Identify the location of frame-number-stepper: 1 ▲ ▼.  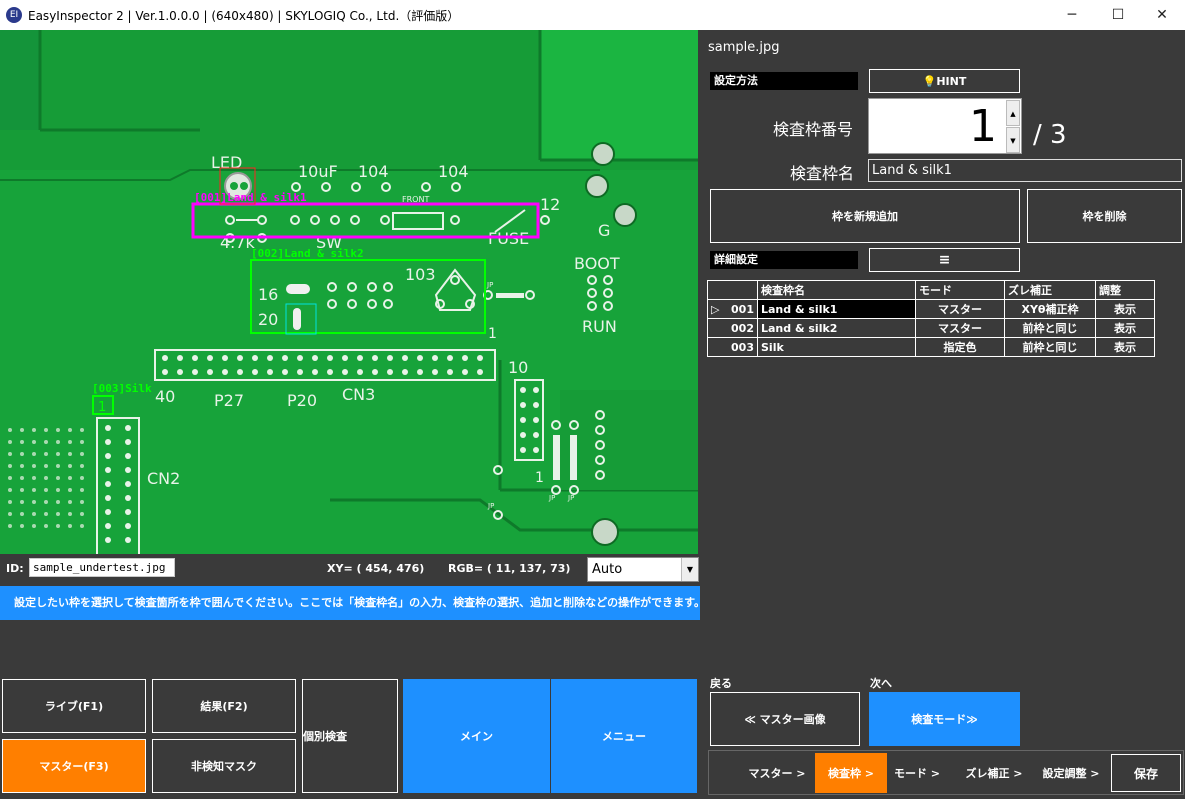
(945, 126).